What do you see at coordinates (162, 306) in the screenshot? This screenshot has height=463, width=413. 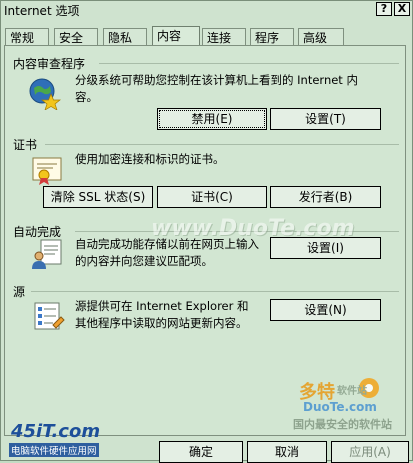 I see `feeds-desc-line1: 源提供可在 Internet Explorer 和` at bounding box center [162, 306].